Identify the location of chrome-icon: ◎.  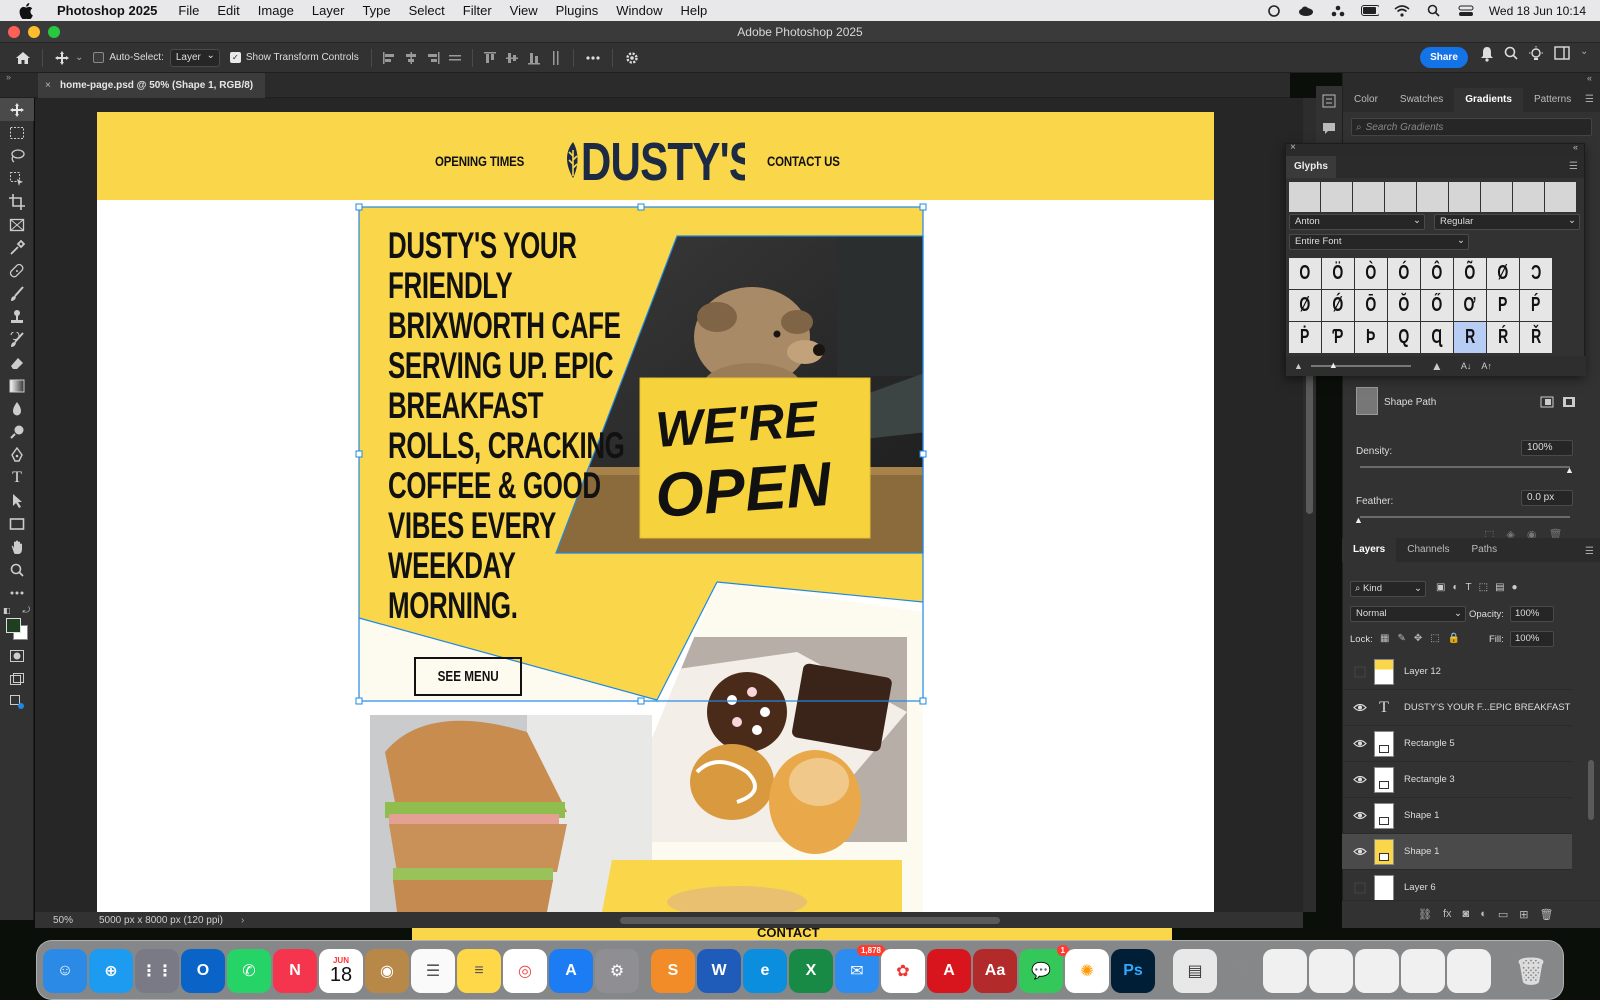
(525, 971).